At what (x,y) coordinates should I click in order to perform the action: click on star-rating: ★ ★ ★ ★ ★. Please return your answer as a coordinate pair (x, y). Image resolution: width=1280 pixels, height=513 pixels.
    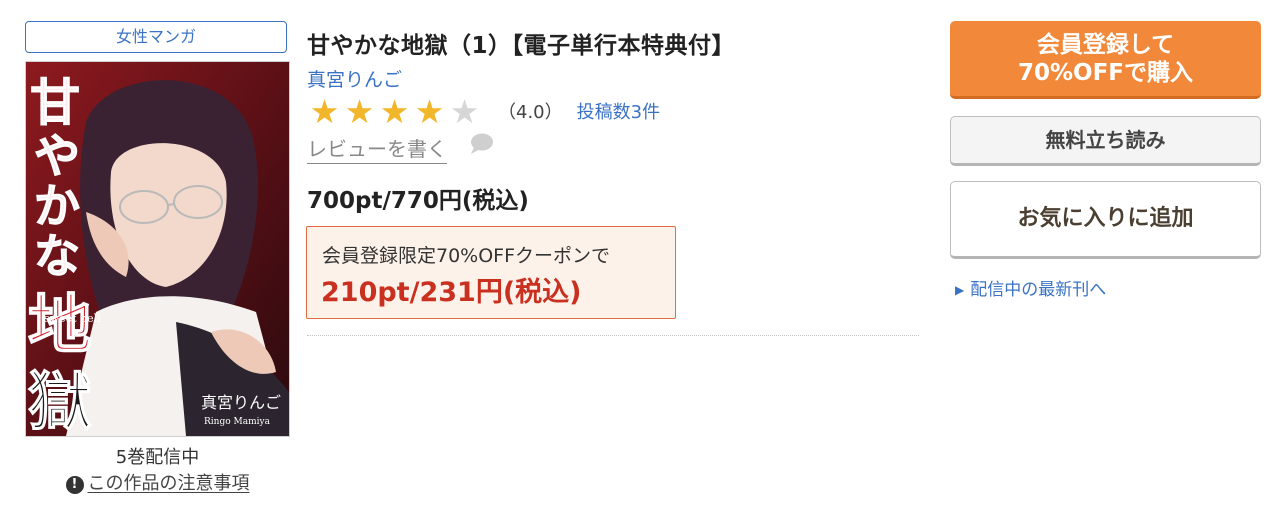
    Looking at the image, I should click on (394, 111).